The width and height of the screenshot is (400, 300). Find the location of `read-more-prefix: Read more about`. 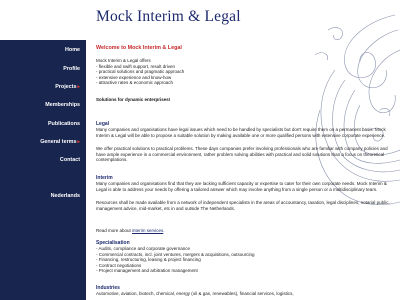

read-more-prefix: Read more about is located at coordinates (114, 230).